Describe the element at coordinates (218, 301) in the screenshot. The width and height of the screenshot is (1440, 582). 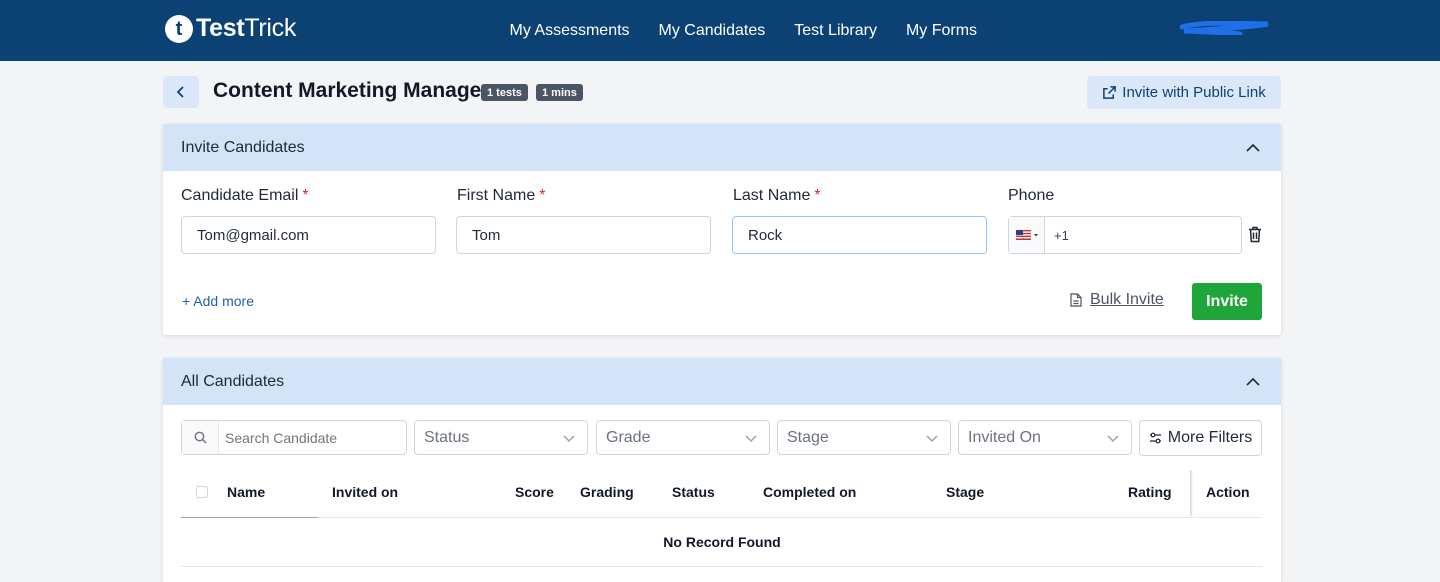
I see `add-more-link: + Add more` at that location.